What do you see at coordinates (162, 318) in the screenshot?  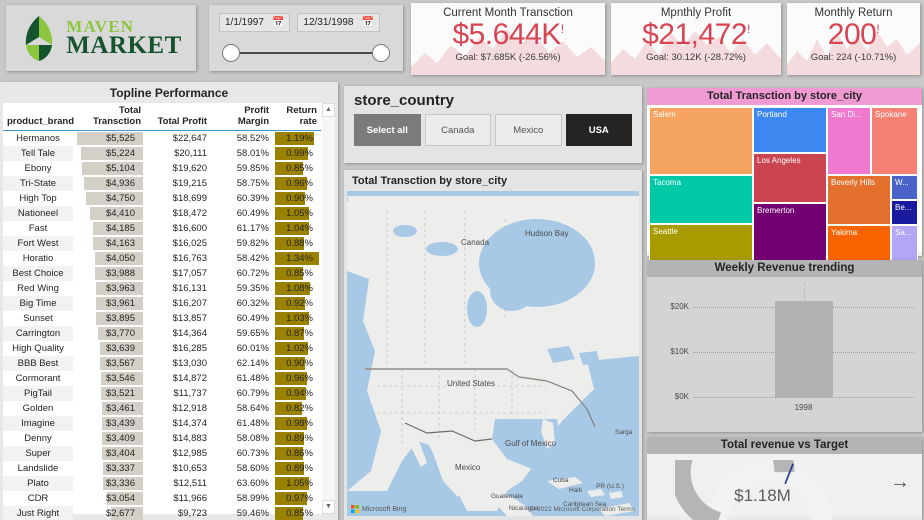 I see `table-row: Sunset $3,895 $13,857 60.49% 1.03%` at bounding box center [162, 318].